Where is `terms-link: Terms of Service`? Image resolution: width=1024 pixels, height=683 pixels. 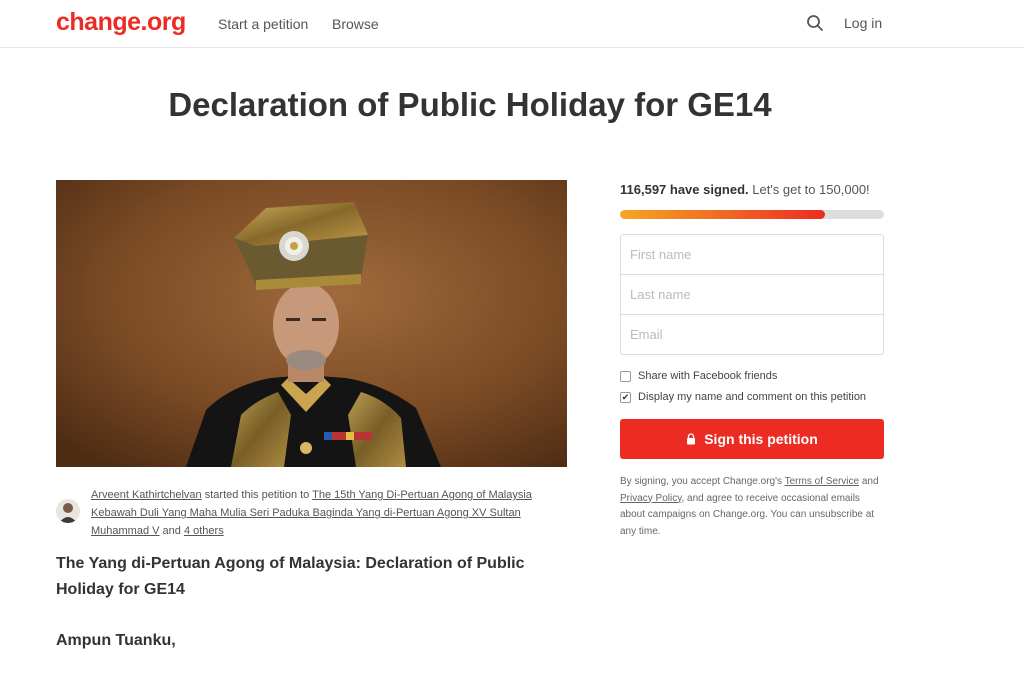
terms-link: Terms of Service is located at coordinates (822, 481).